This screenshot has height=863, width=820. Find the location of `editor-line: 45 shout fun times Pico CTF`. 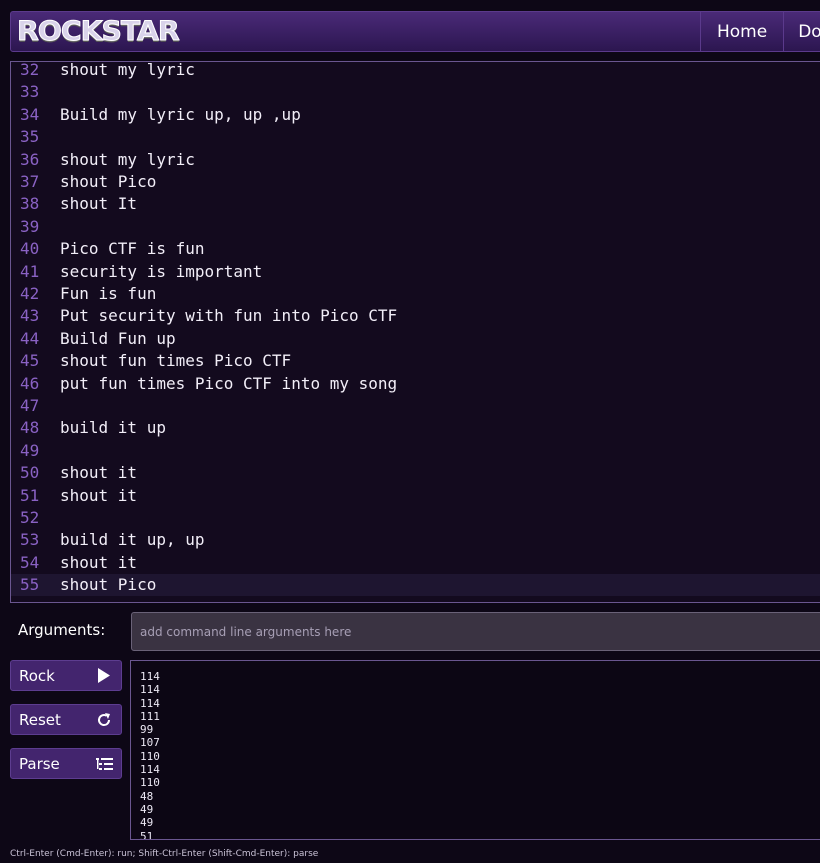

editor-line: 45 shout fun times Pico CTF is located at coordinates (415, 361).